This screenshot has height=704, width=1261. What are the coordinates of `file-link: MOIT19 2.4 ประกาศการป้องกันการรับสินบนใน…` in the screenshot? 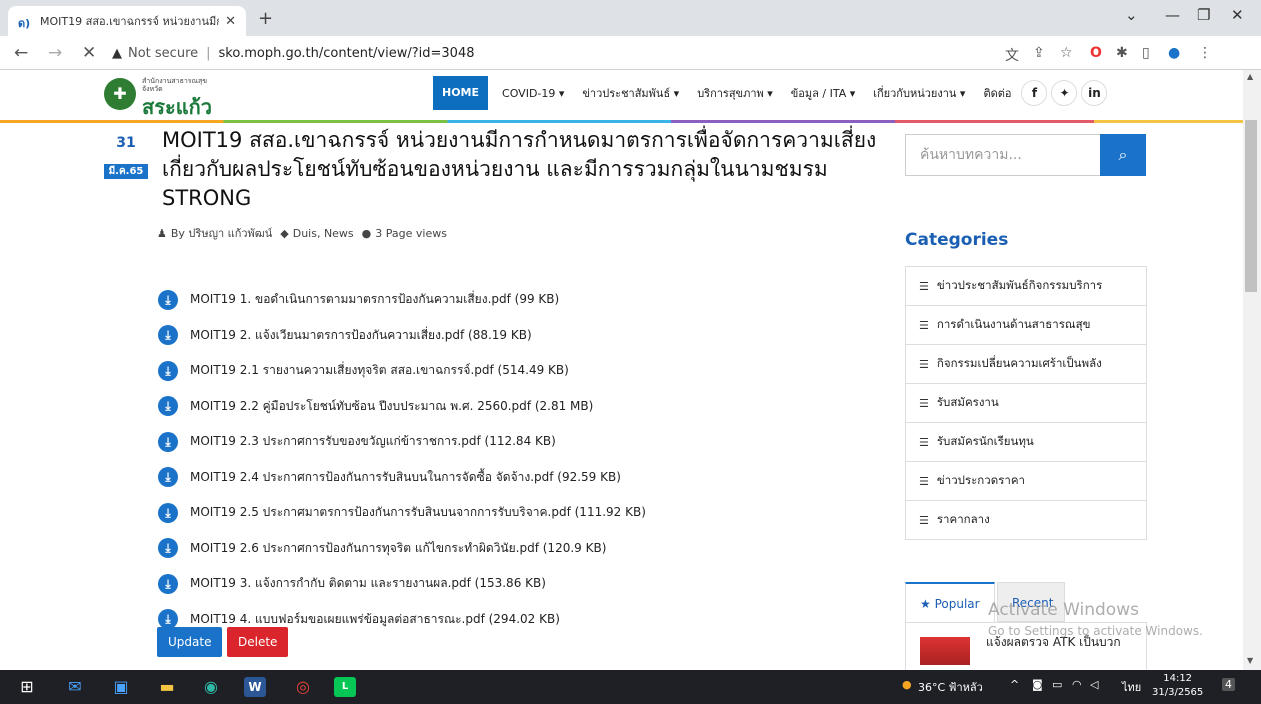 It's located at (405, 477).